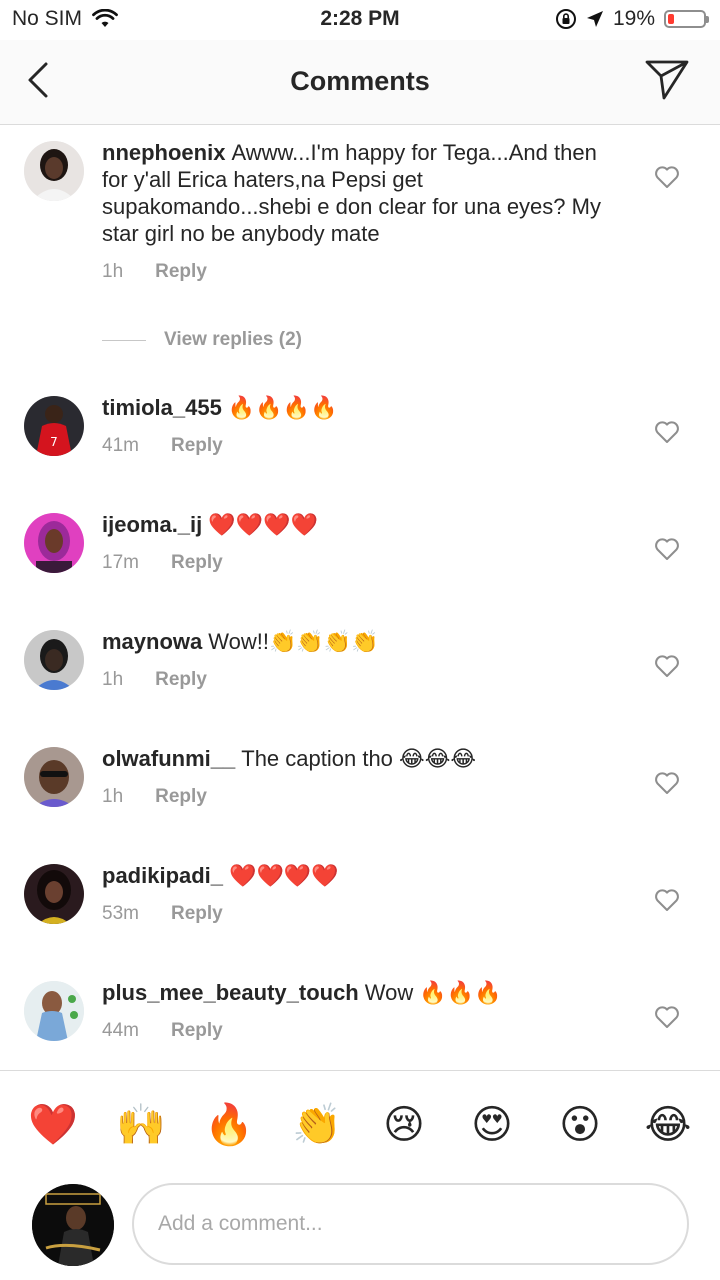  Describe the element at coordinates (120, 913) in the screenshot. I see `comment-time: 53m` at that location.